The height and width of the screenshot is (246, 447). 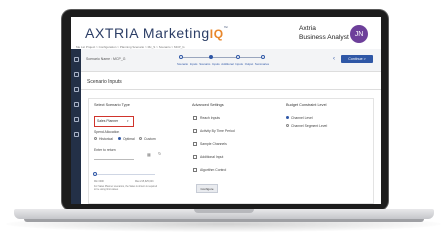 I want to click on slider-min: Min 000K, so click(x=99, y=181).